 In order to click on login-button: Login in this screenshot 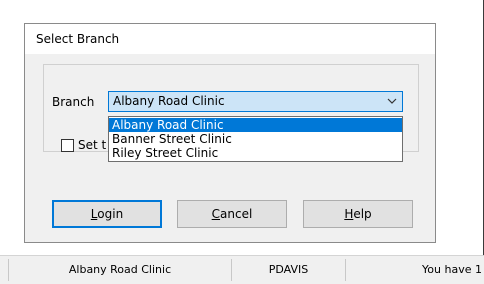, I will do `click(107, 214)`.